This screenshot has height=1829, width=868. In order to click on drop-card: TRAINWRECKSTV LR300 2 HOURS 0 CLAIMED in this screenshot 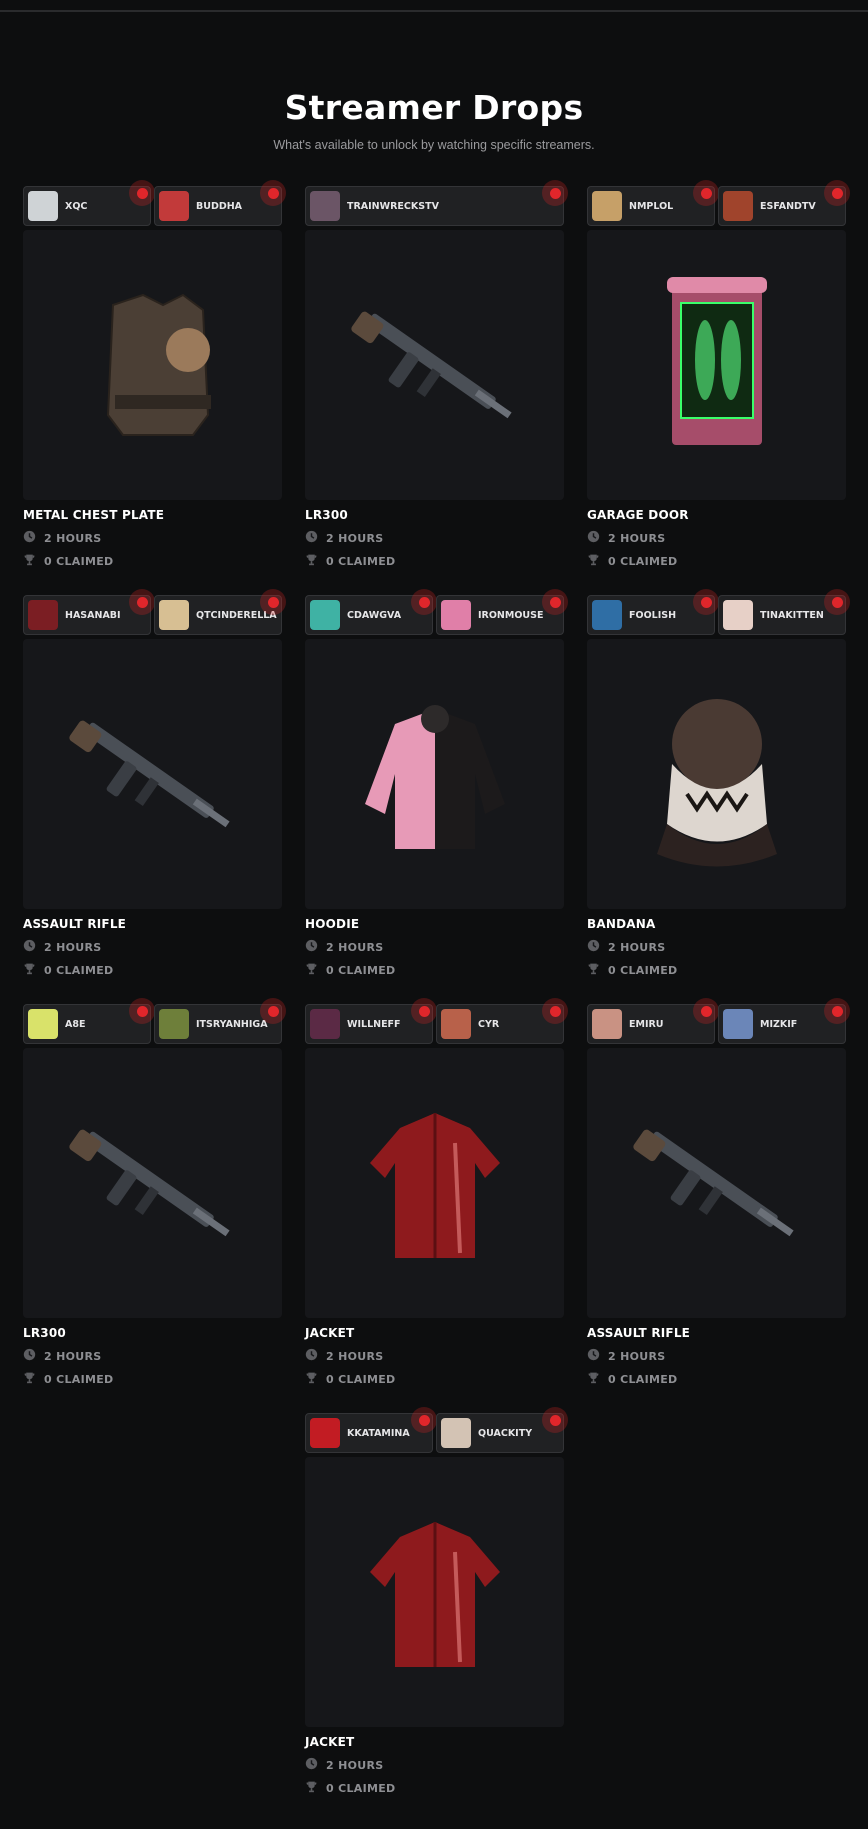, I will do `click(436, 387)`.